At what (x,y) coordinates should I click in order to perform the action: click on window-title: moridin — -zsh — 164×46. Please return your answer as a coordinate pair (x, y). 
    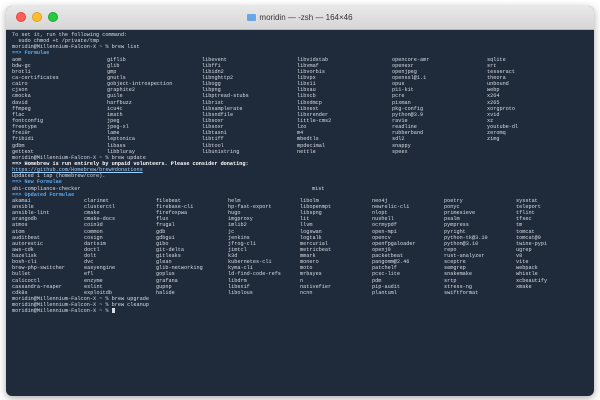
    Looking at the image, I should click on (300, 17).